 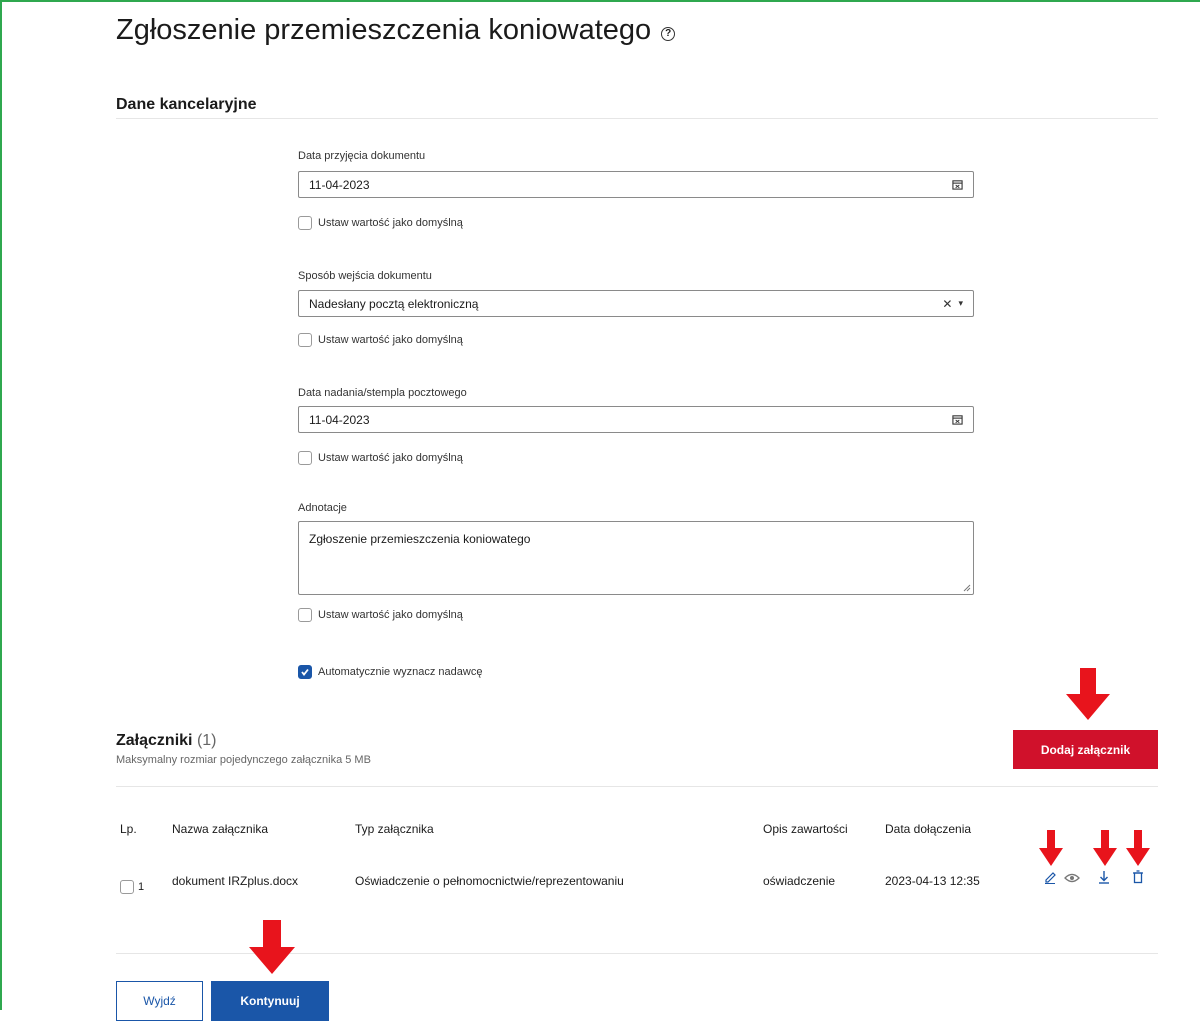 What do you see at coordinates (159, 1001) in the screenshot?
I see `exit-button: Wyjdź` at bounding box center [159, 1001].